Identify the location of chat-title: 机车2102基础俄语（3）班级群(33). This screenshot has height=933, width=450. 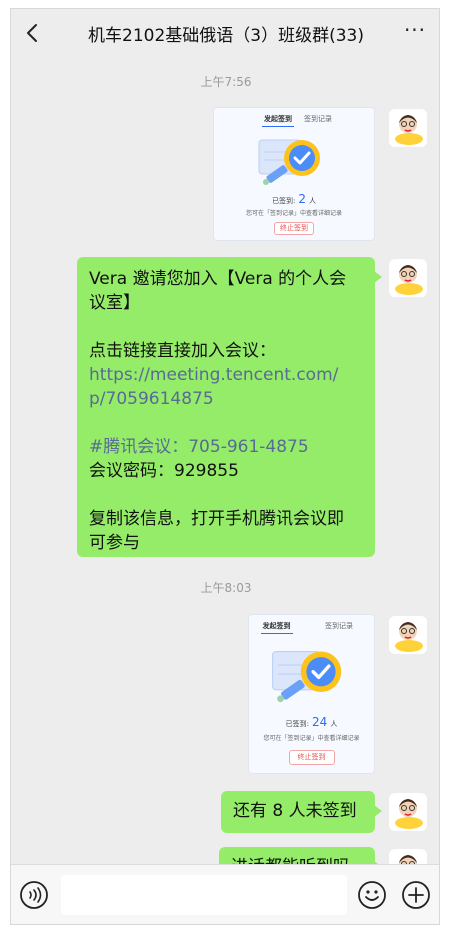
(226, 36).